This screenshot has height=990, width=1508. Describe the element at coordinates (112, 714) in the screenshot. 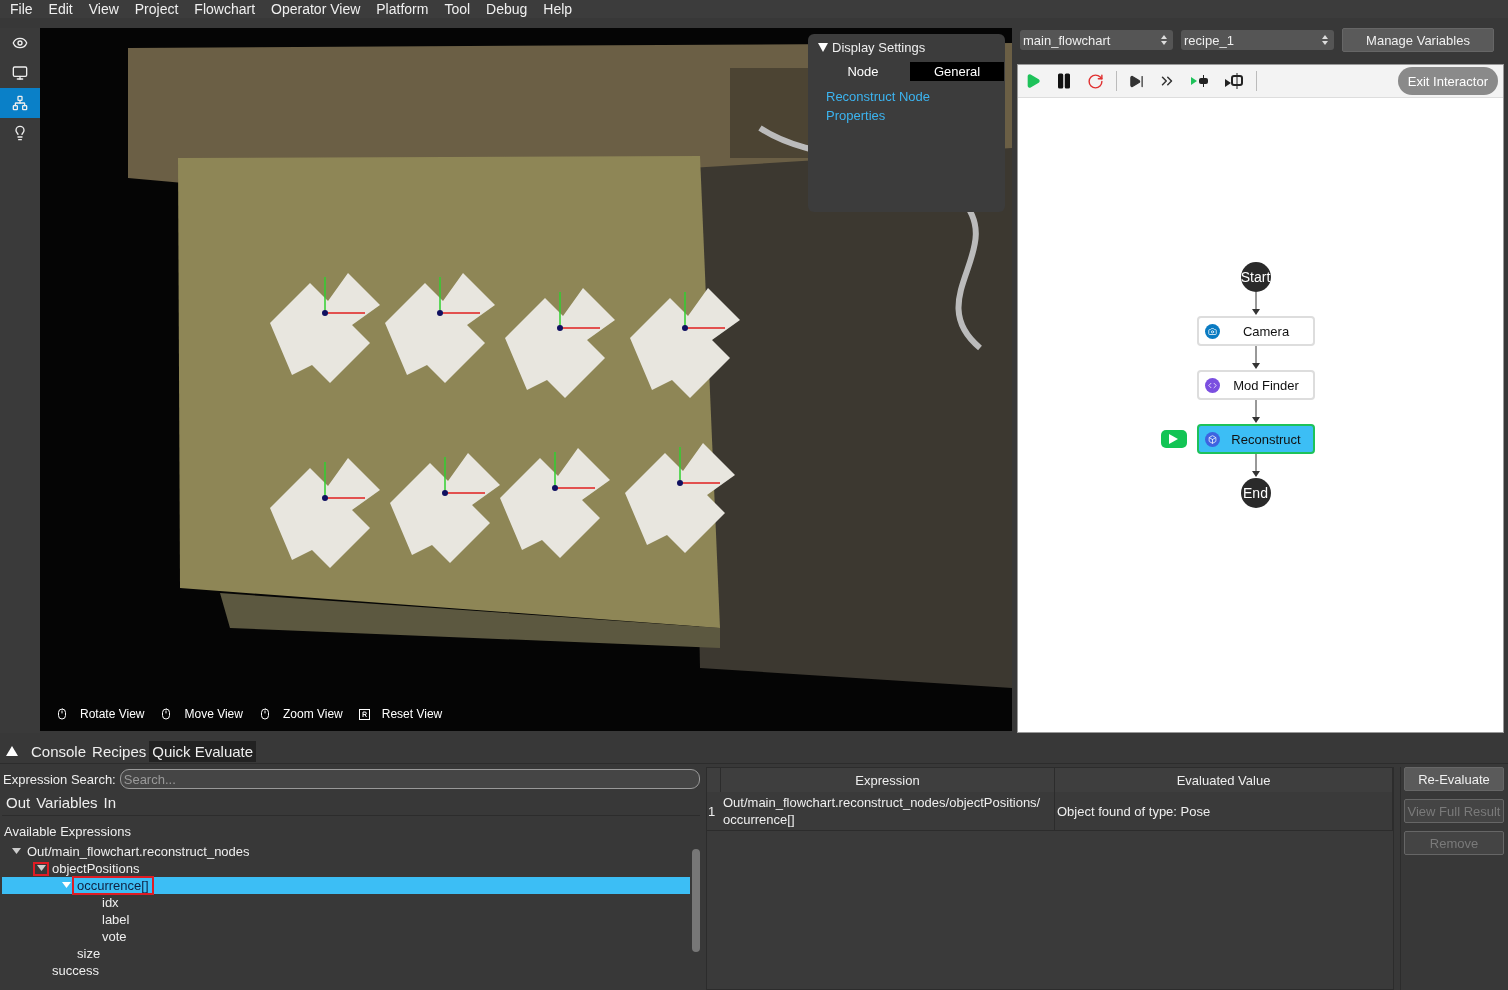

I see `hint-label: Rotate View` at that location.